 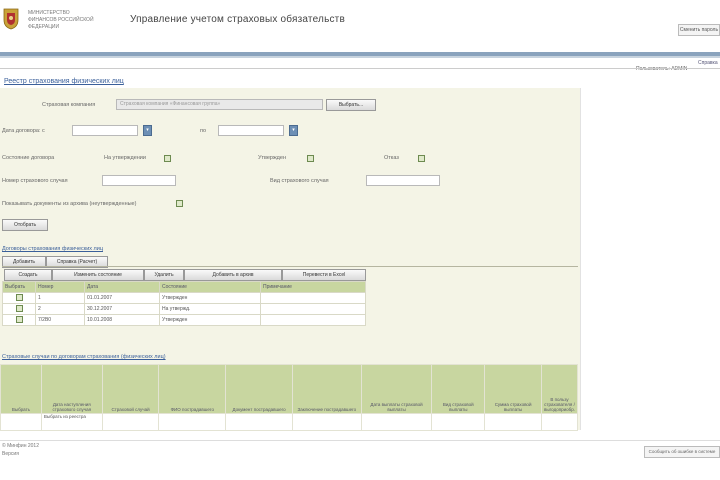 What do you see at coordinates (49, 13) in the screenshot?
I see `ministry-line-1: МИНИСТЕРСТВО` at bounding box center [49, 13].